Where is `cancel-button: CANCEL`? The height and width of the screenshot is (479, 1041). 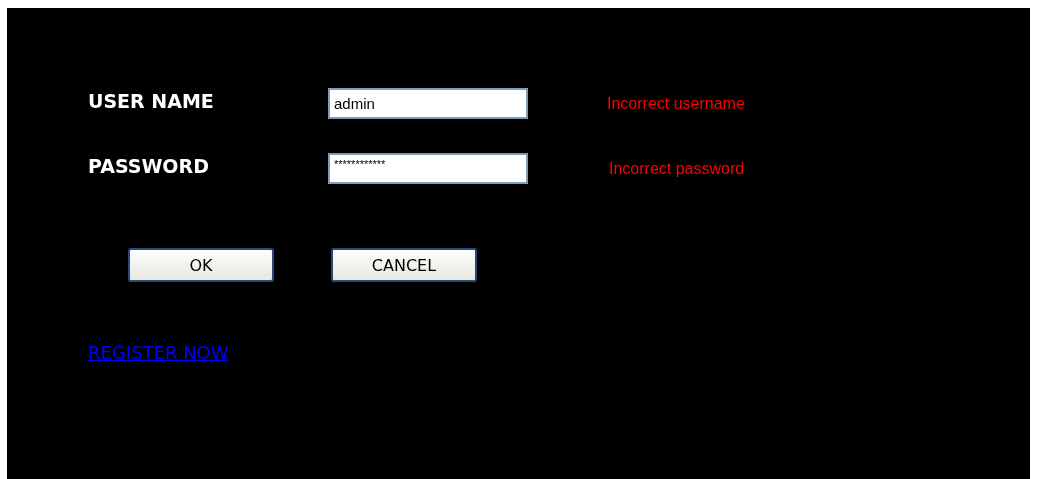
cancel-button: CANCEL is located at coordinates (404, 265).